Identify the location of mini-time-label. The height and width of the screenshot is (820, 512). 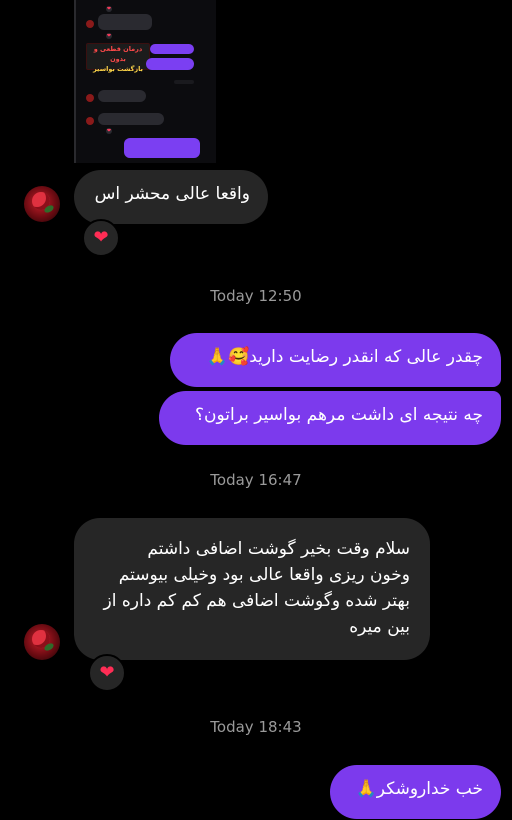
(184, 82).